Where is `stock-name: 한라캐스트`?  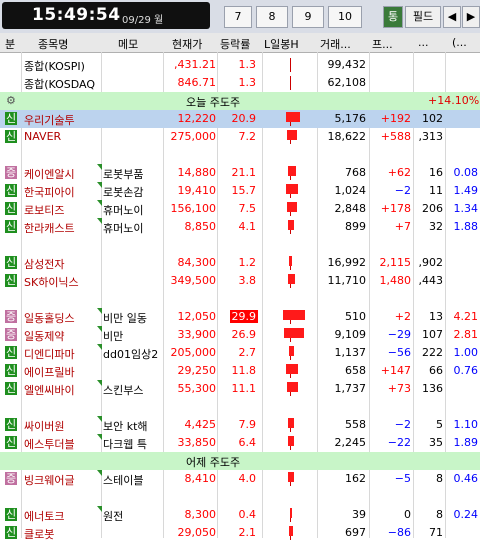
stock-name: 한라캐스트 is located at coordinates (49, 228).